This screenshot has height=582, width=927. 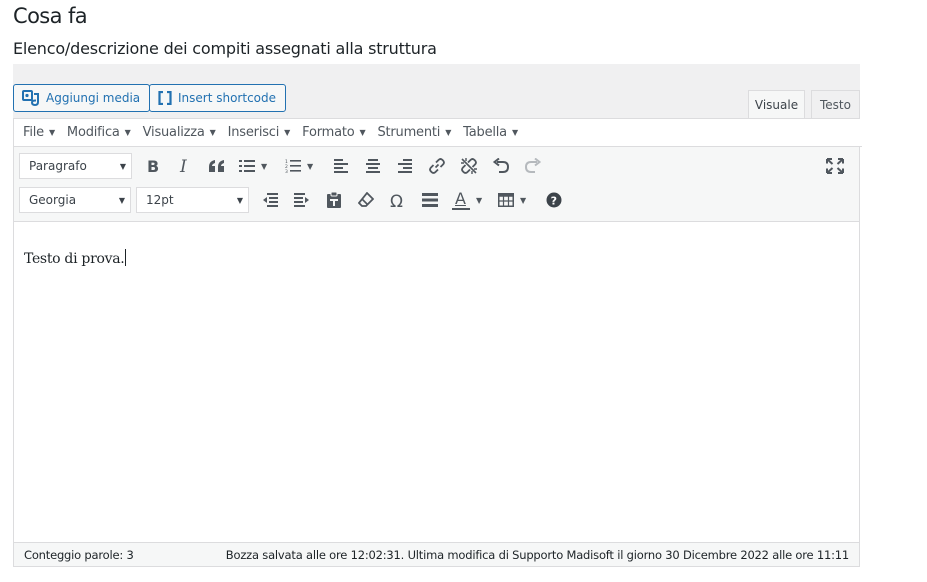 I want to click on blockquote-icon, so click(x=217, y=166).